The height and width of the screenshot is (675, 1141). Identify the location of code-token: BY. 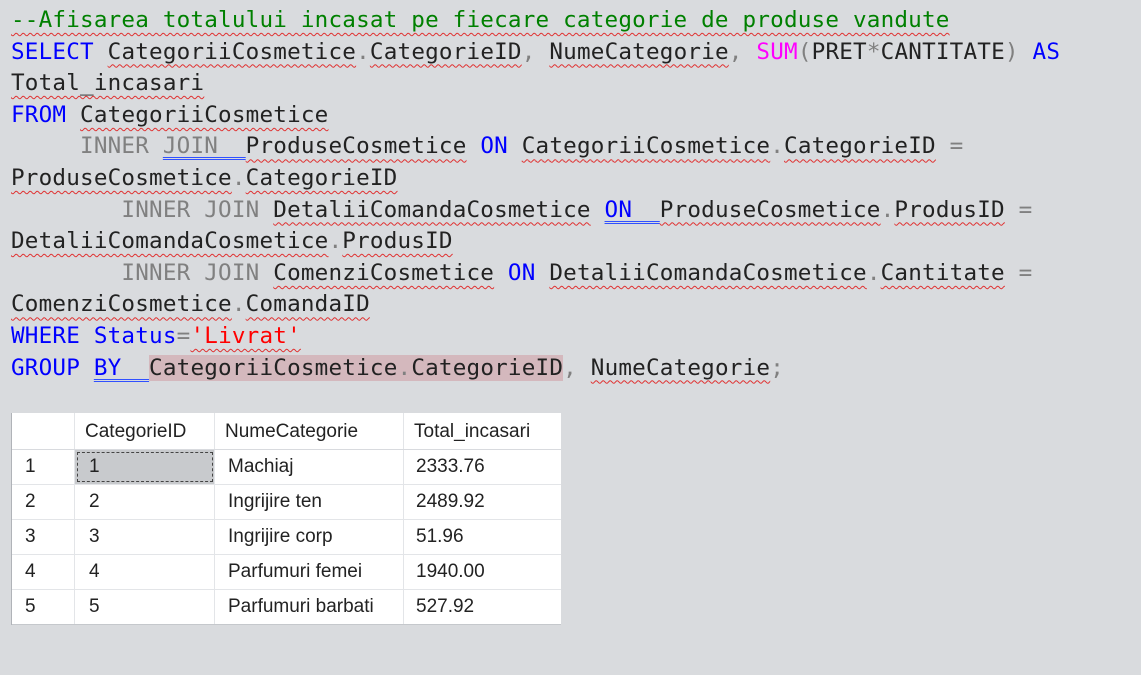
(121, 367).